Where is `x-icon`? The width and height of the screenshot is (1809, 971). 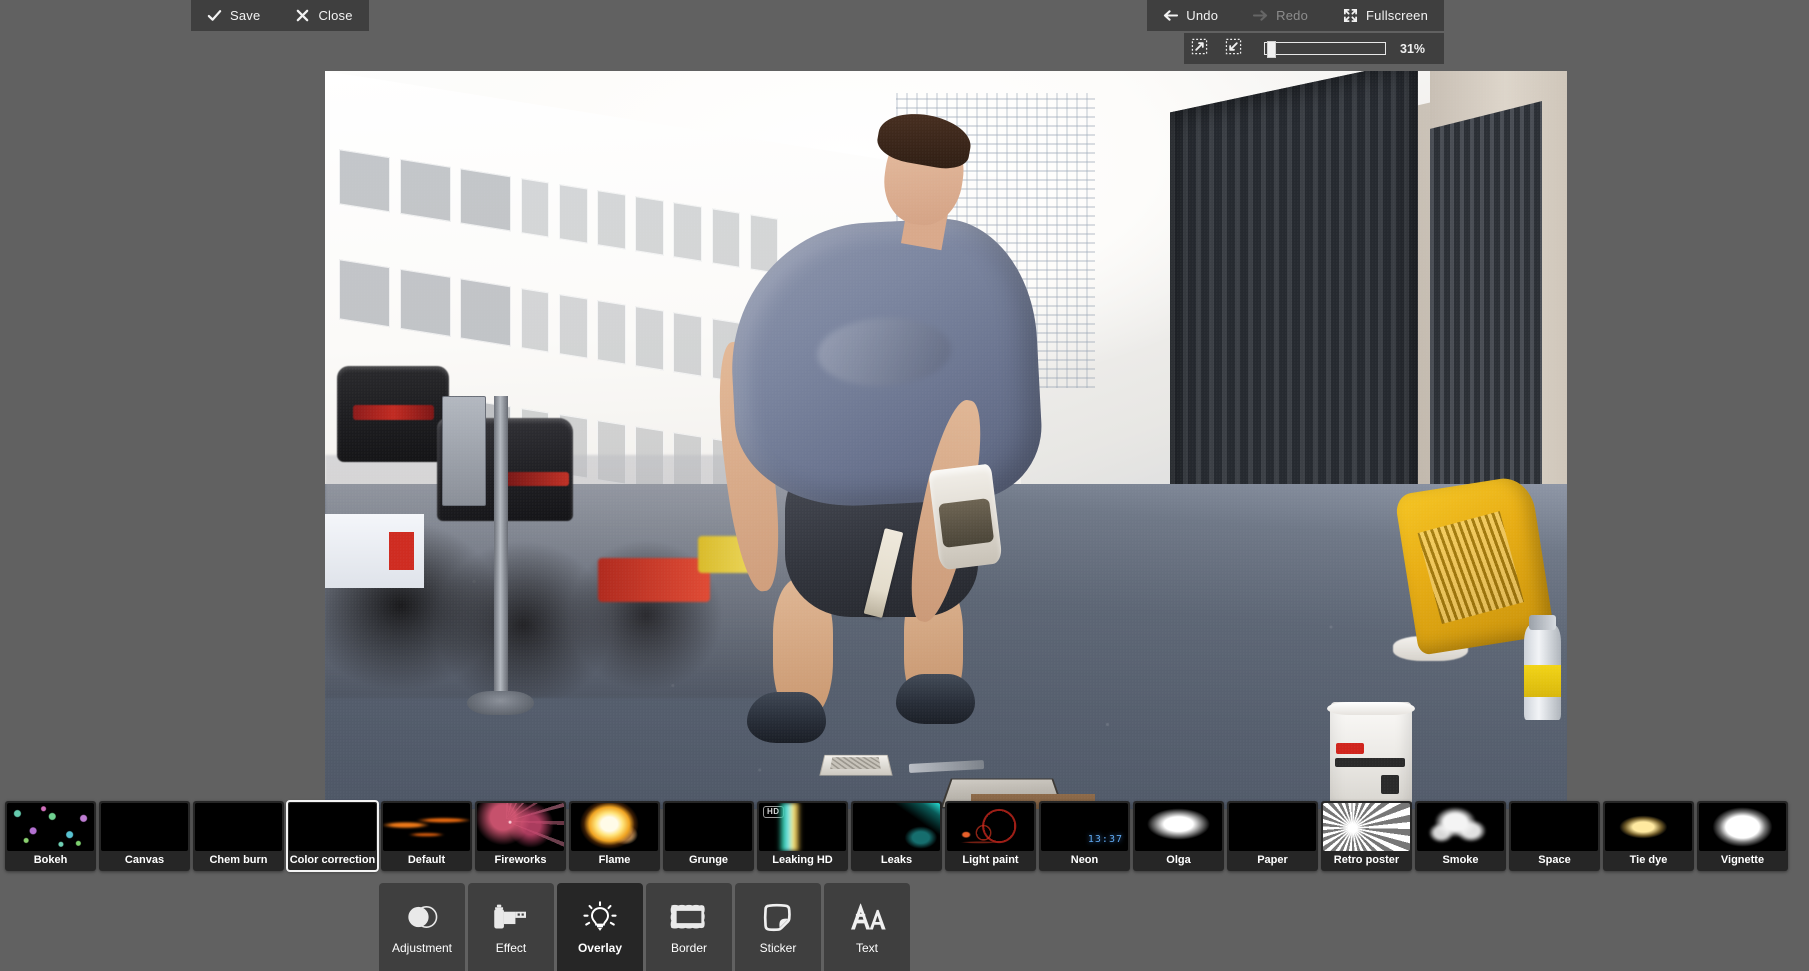 x-icon is located at coordinates (302, 15).